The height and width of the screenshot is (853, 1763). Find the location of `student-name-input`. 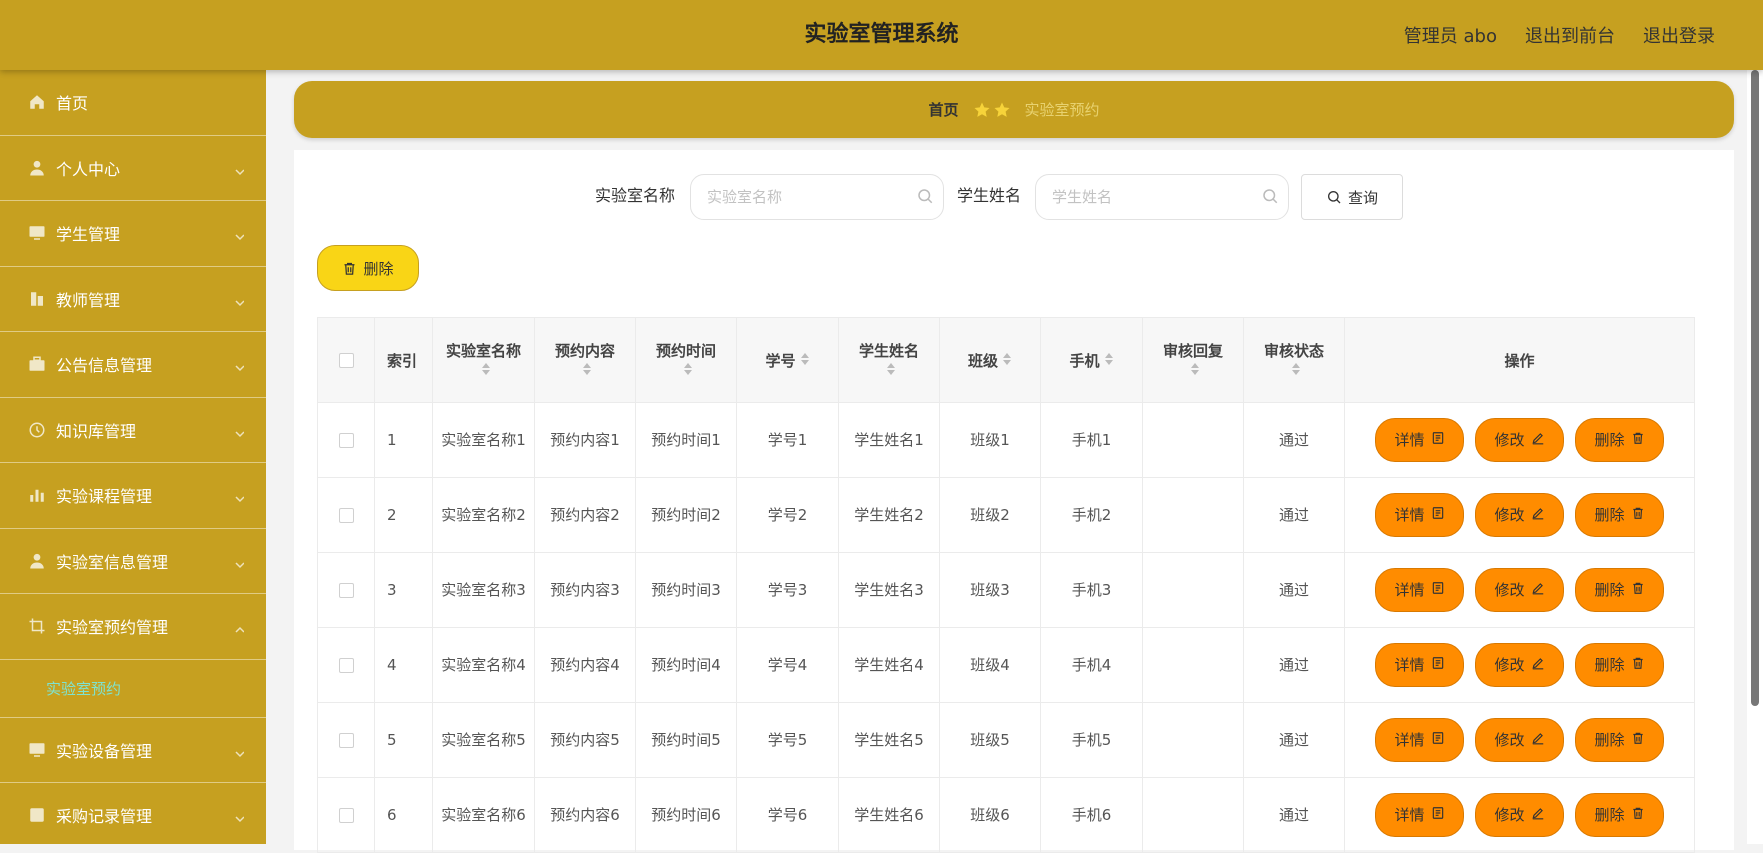

student-name-input is located at coordinates (1162, 197).